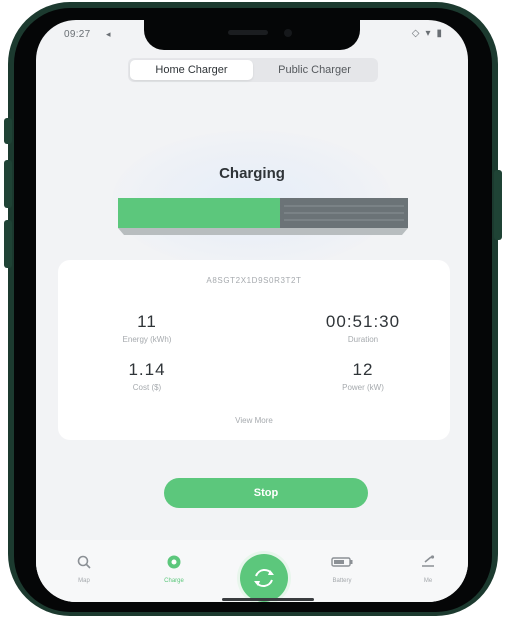 The image size is (506, 620). Describe the element at coordinates (108, 34) in the screenshot. I see `location-icon: ◂` at that location.